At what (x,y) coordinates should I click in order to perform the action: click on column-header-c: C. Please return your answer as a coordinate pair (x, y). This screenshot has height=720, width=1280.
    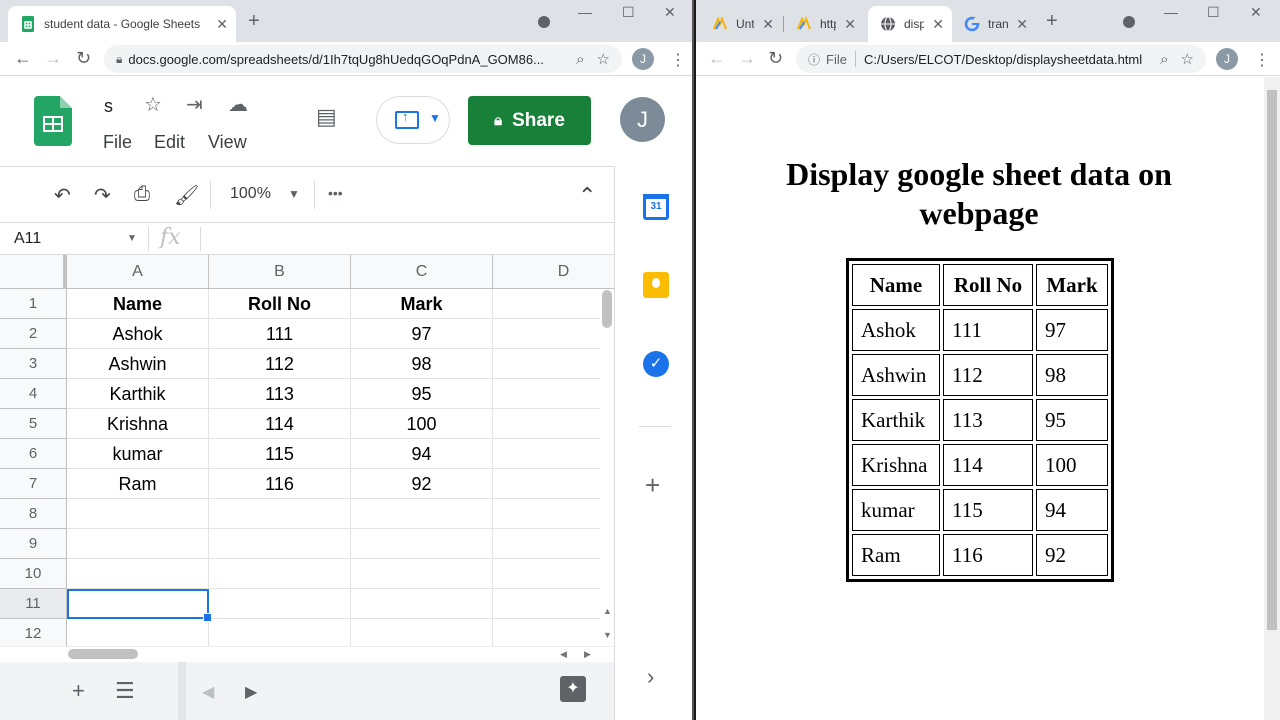
    Looking at the image, I should click on (422, 272).